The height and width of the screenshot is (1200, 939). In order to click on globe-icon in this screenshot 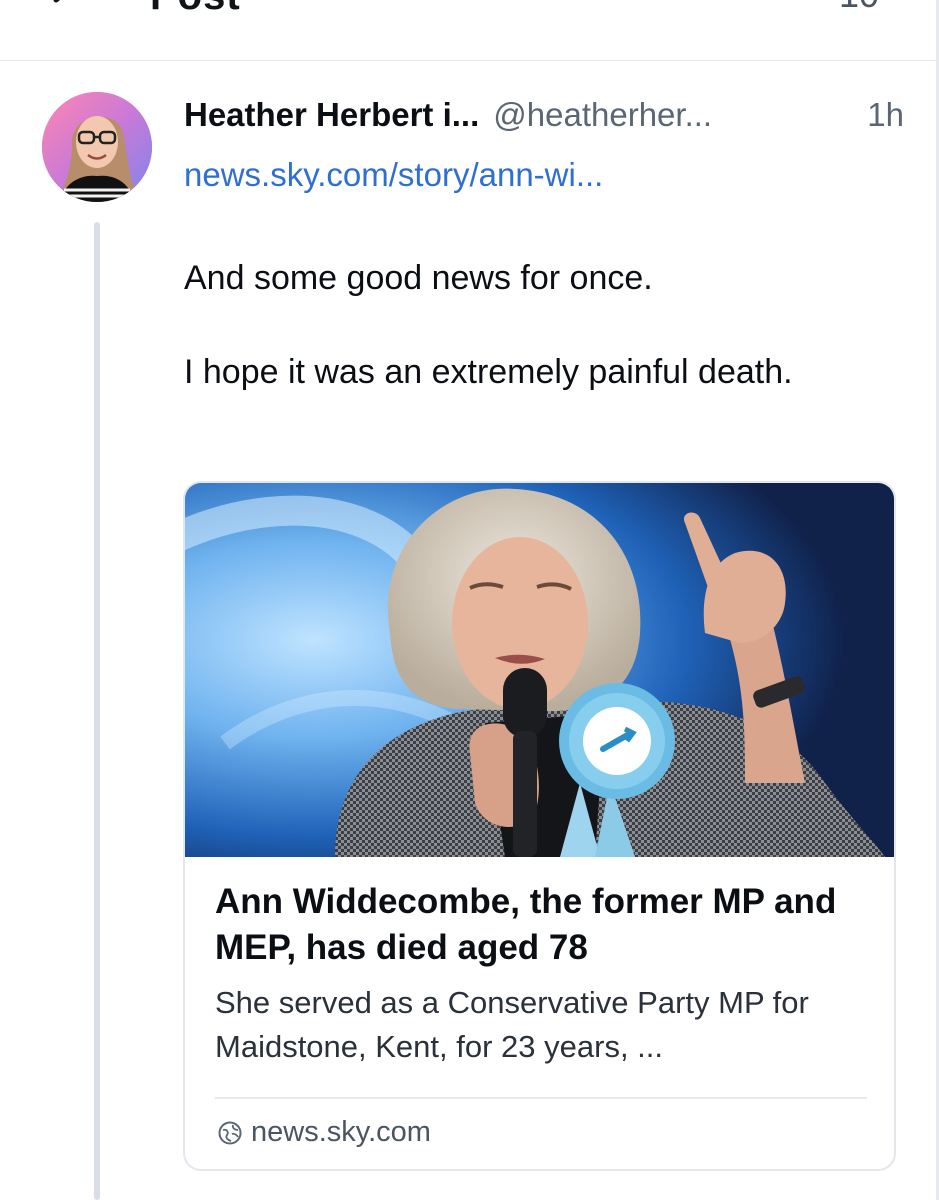, I will do `click(230, 1132)`.